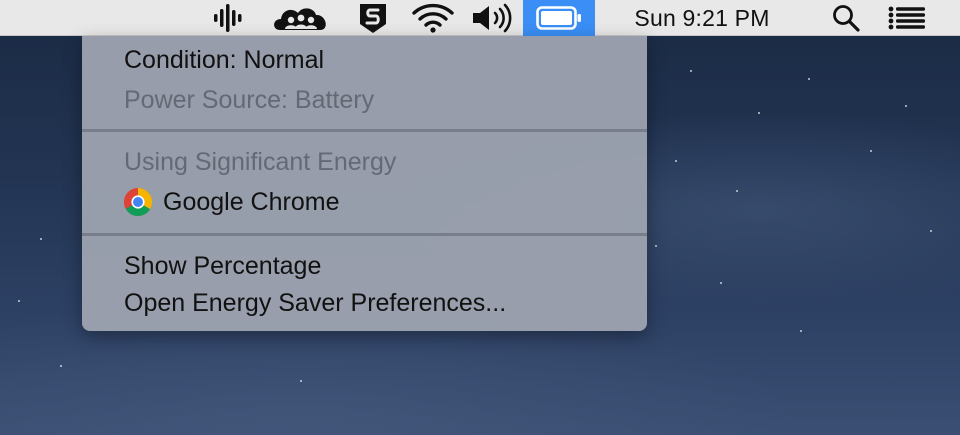 The image size is (960, 435). I want to click on chrome-icon, so click(138, 202).